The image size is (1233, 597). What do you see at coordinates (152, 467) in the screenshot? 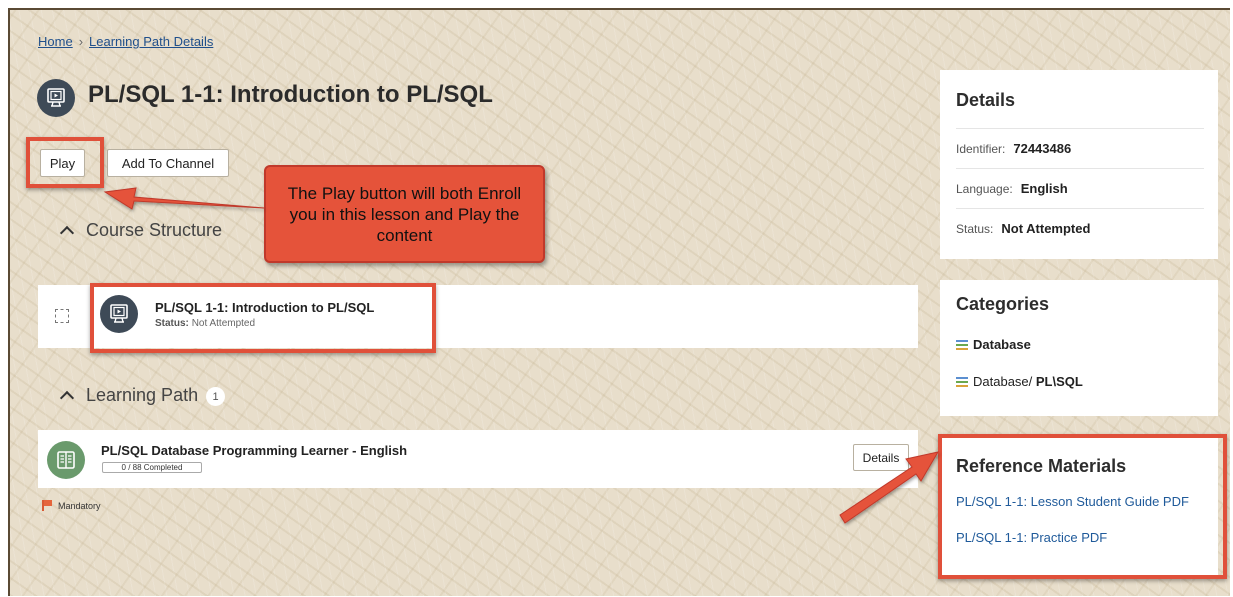
I see `learning-path-progress: 0 / 88 Completed` at bounding box center [152, 467].